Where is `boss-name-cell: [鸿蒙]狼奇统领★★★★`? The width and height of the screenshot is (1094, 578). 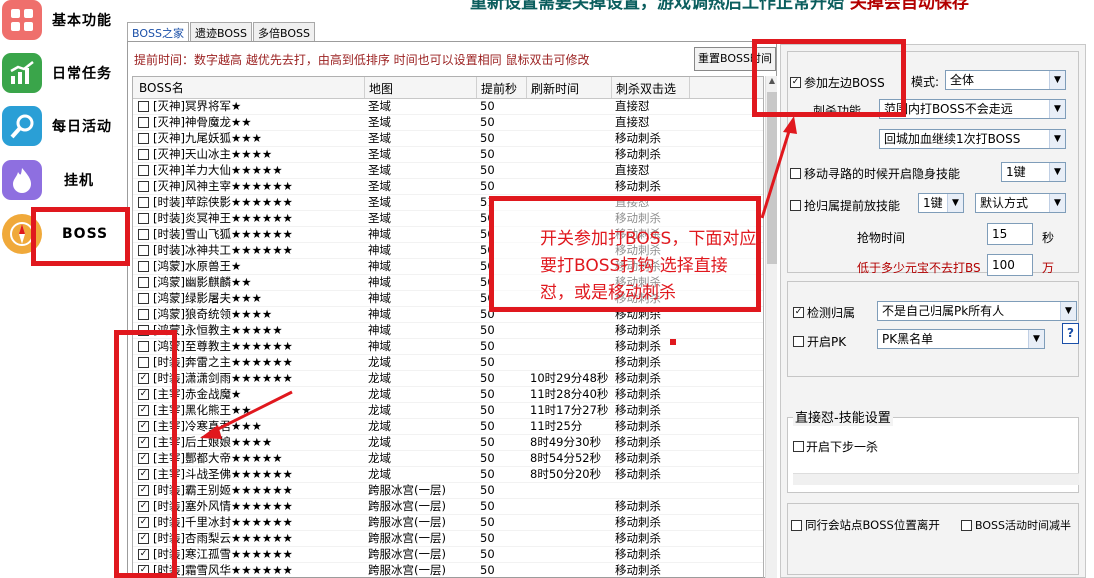
boss-name-cell: [鸿蒙]狼奇统领★★★★ is located at coordinates (249, 314).